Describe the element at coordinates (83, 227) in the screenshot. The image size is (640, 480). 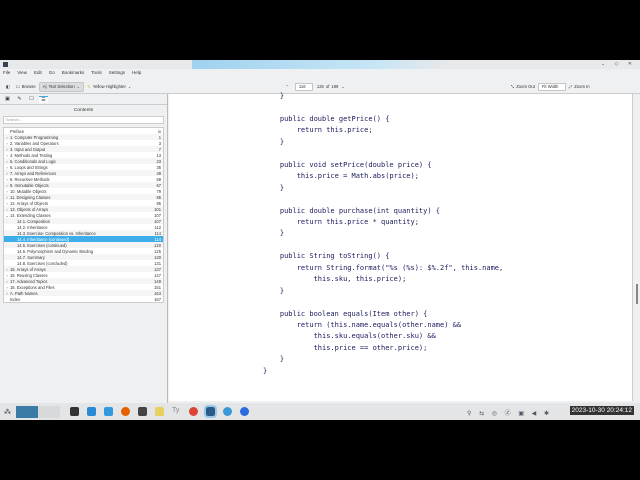
I see `toc-item: 14.2. Inheritance 112` at that location.